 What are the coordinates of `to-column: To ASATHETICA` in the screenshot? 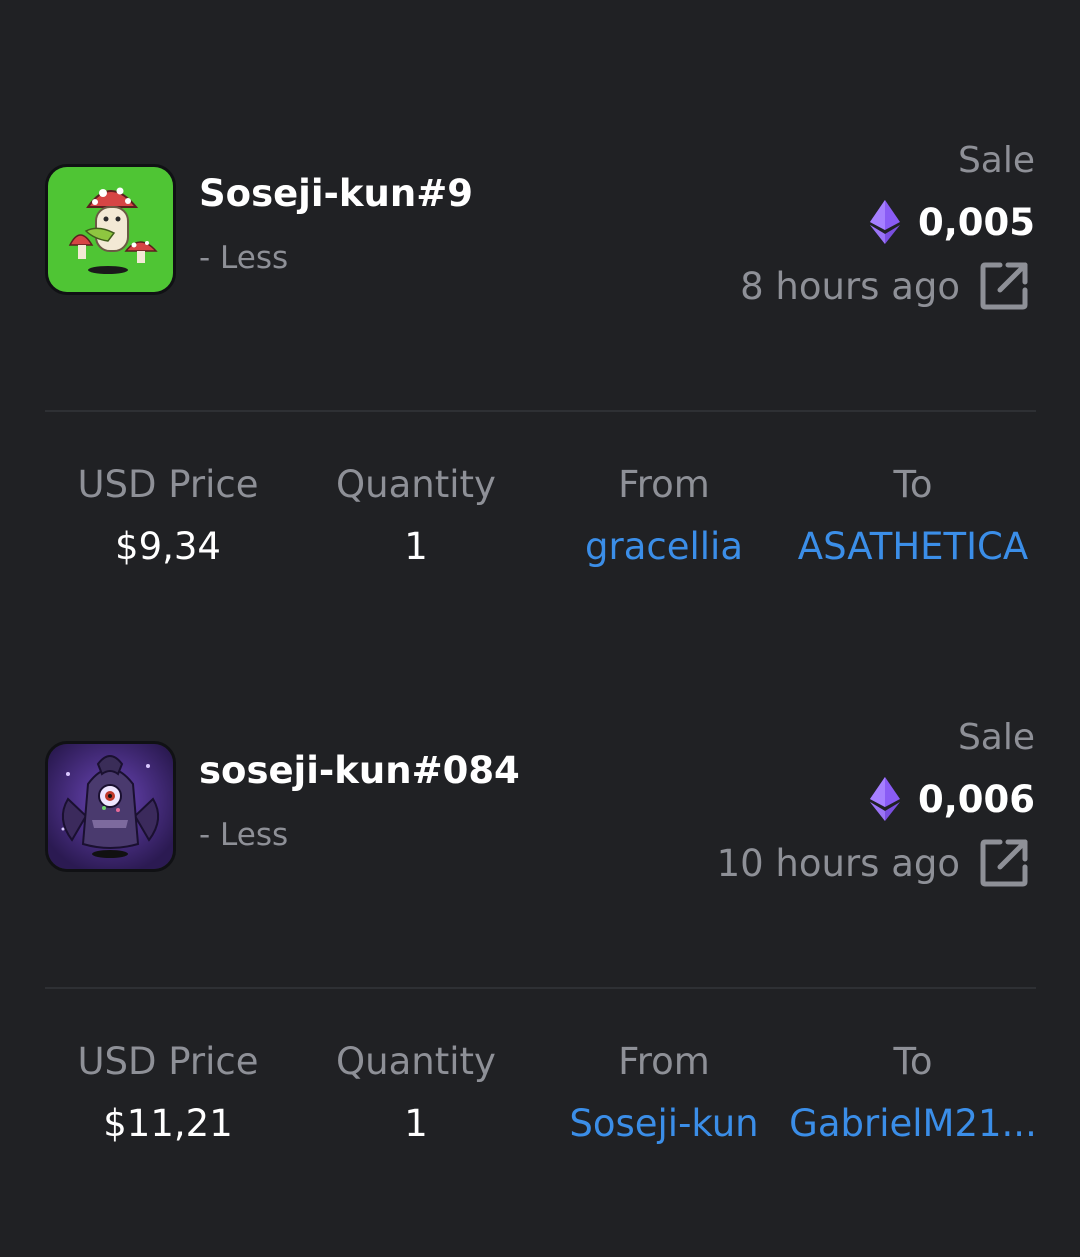 It's located at (913, 516).